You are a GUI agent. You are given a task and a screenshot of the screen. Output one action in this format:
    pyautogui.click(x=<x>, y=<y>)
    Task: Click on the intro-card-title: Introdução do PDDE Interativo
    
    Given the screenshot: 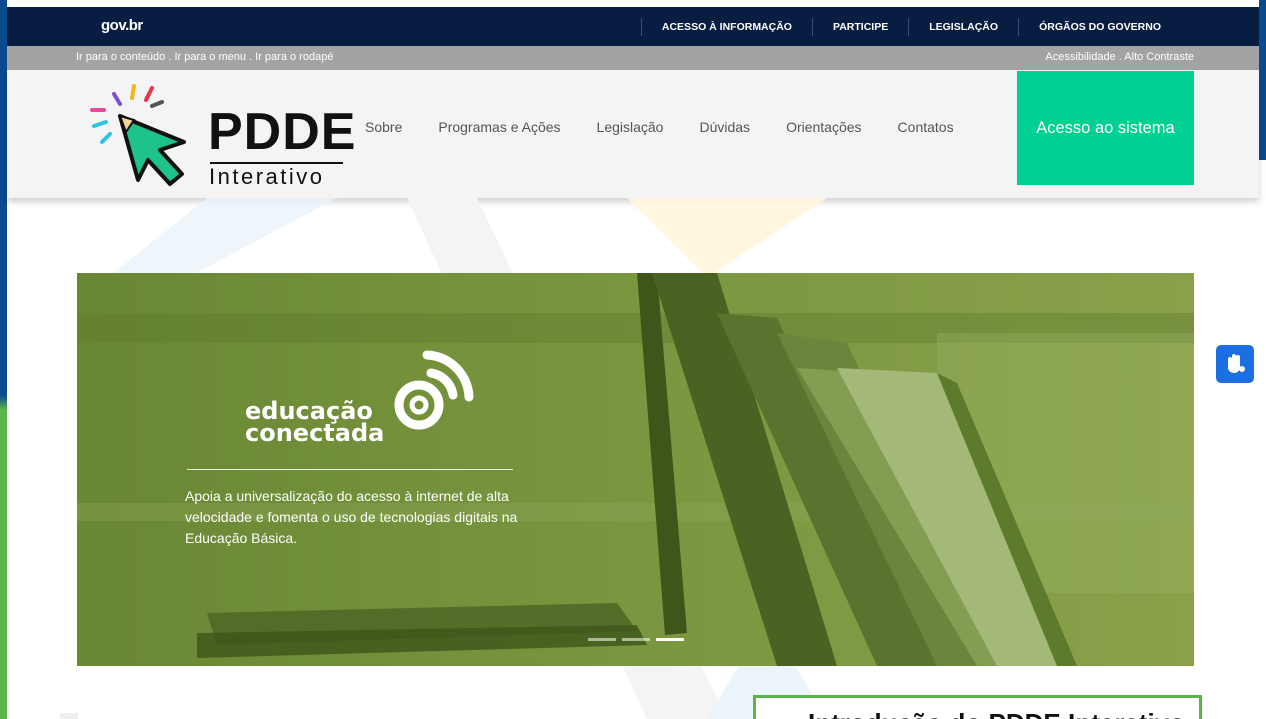 What is the action you would take?
    pyautogui.click(x=996, y=713)
    